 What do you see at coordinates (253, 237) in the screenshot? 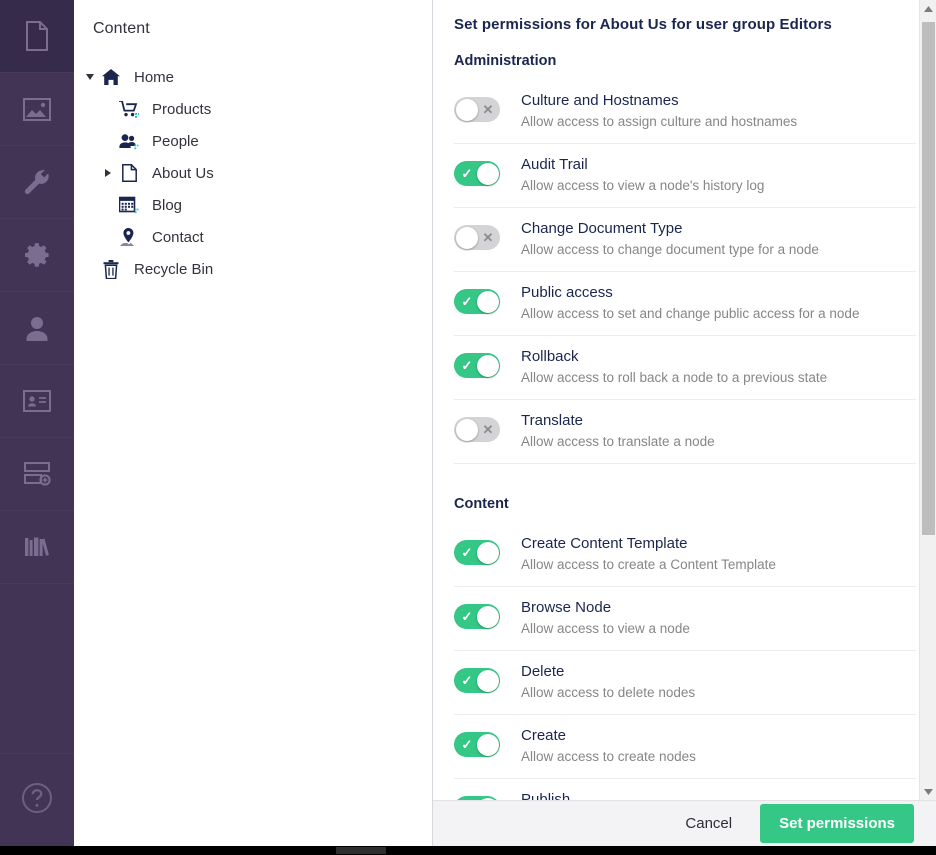
I see `tree-node-contact: Contact` at bounding box center [253, 237].